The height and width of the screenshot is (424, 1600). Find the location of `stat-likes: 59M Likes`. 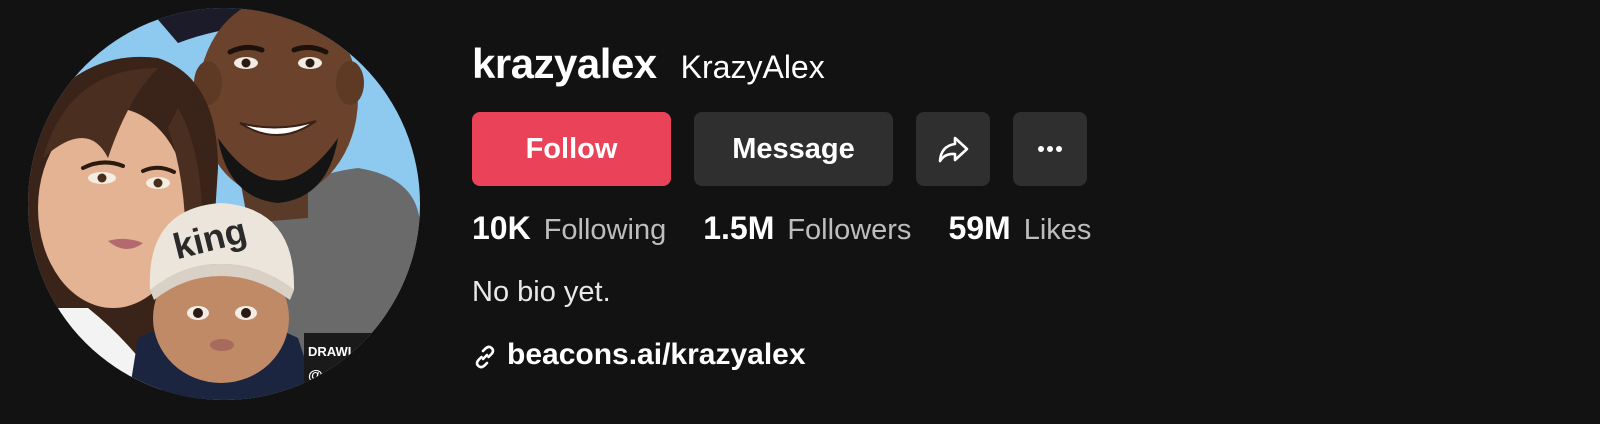

stat-likes: 59M Likes is located at coordinates (1019, 228).